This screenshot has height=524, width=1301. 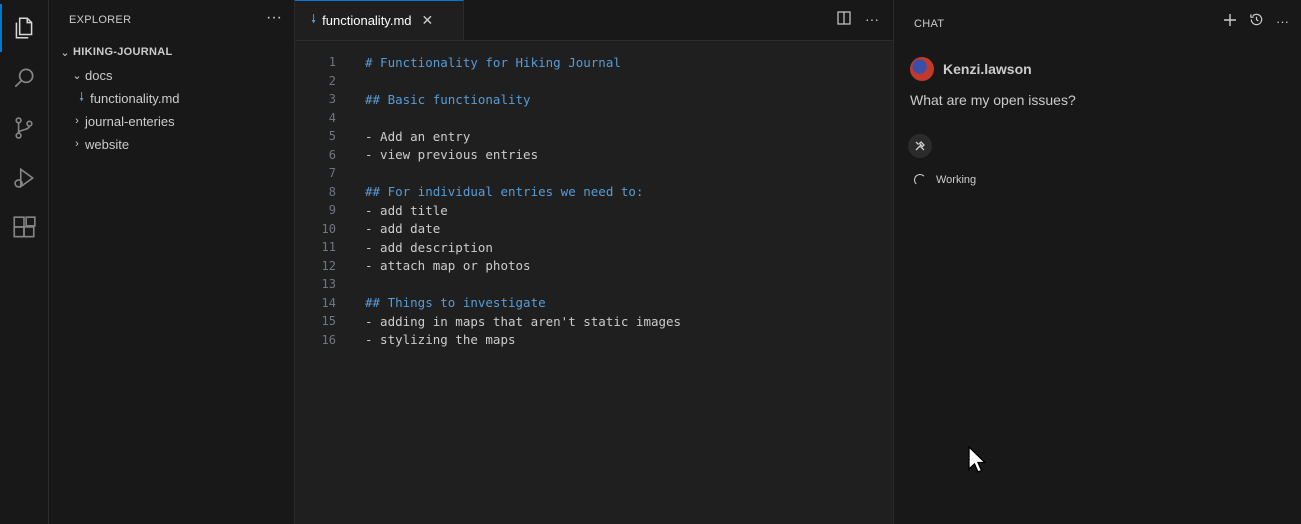 I want to click on code-line: 5 - Add an entry, so click(x=594, y=136).